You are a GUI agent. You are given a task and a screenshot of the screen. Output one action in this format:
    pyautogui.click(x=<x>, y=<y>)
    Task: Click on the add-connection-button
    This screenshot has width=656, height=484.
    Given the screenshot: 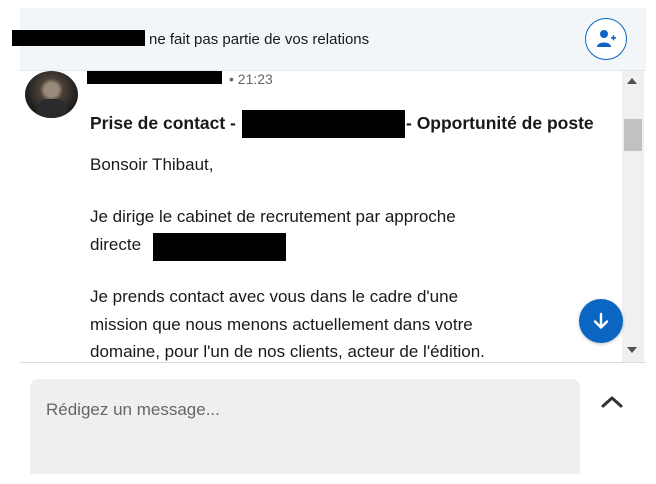 What is the action you would take?
    pyautogui.click(x=606, y=39)
    